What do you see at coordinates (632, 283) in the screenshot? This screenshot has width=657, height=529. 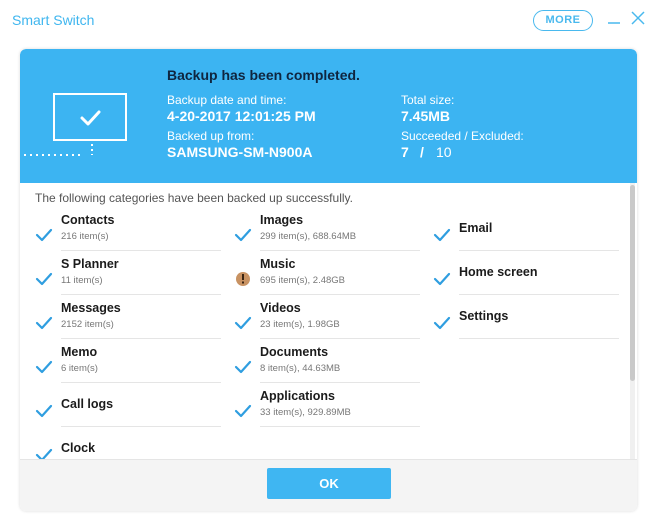 I see `scroll-thumb` at bounding box center [632, 283].